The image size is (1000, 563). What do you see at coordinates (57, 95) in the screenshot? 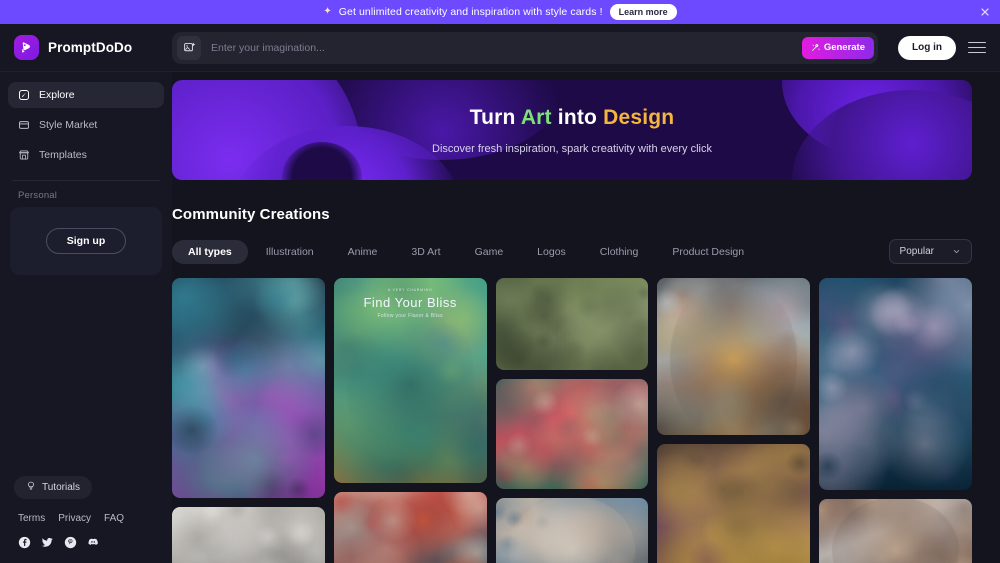
I see `sidebar-item-label: Explore` at bounding box center [57, 95].